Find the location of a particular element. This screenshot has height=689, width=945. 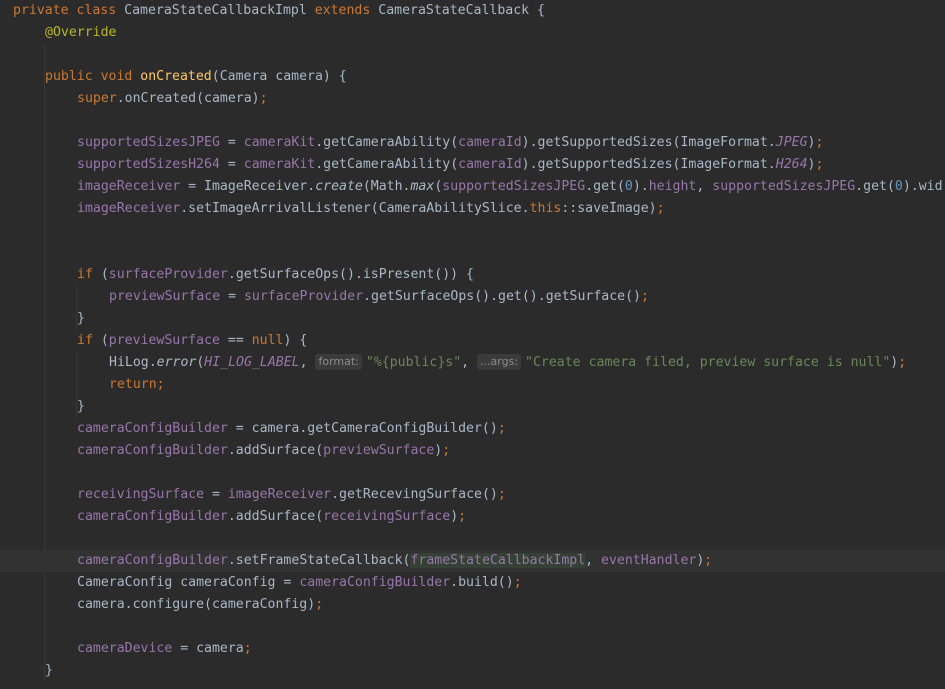

annotation-token: @Override is located at coordinates (81, 32).